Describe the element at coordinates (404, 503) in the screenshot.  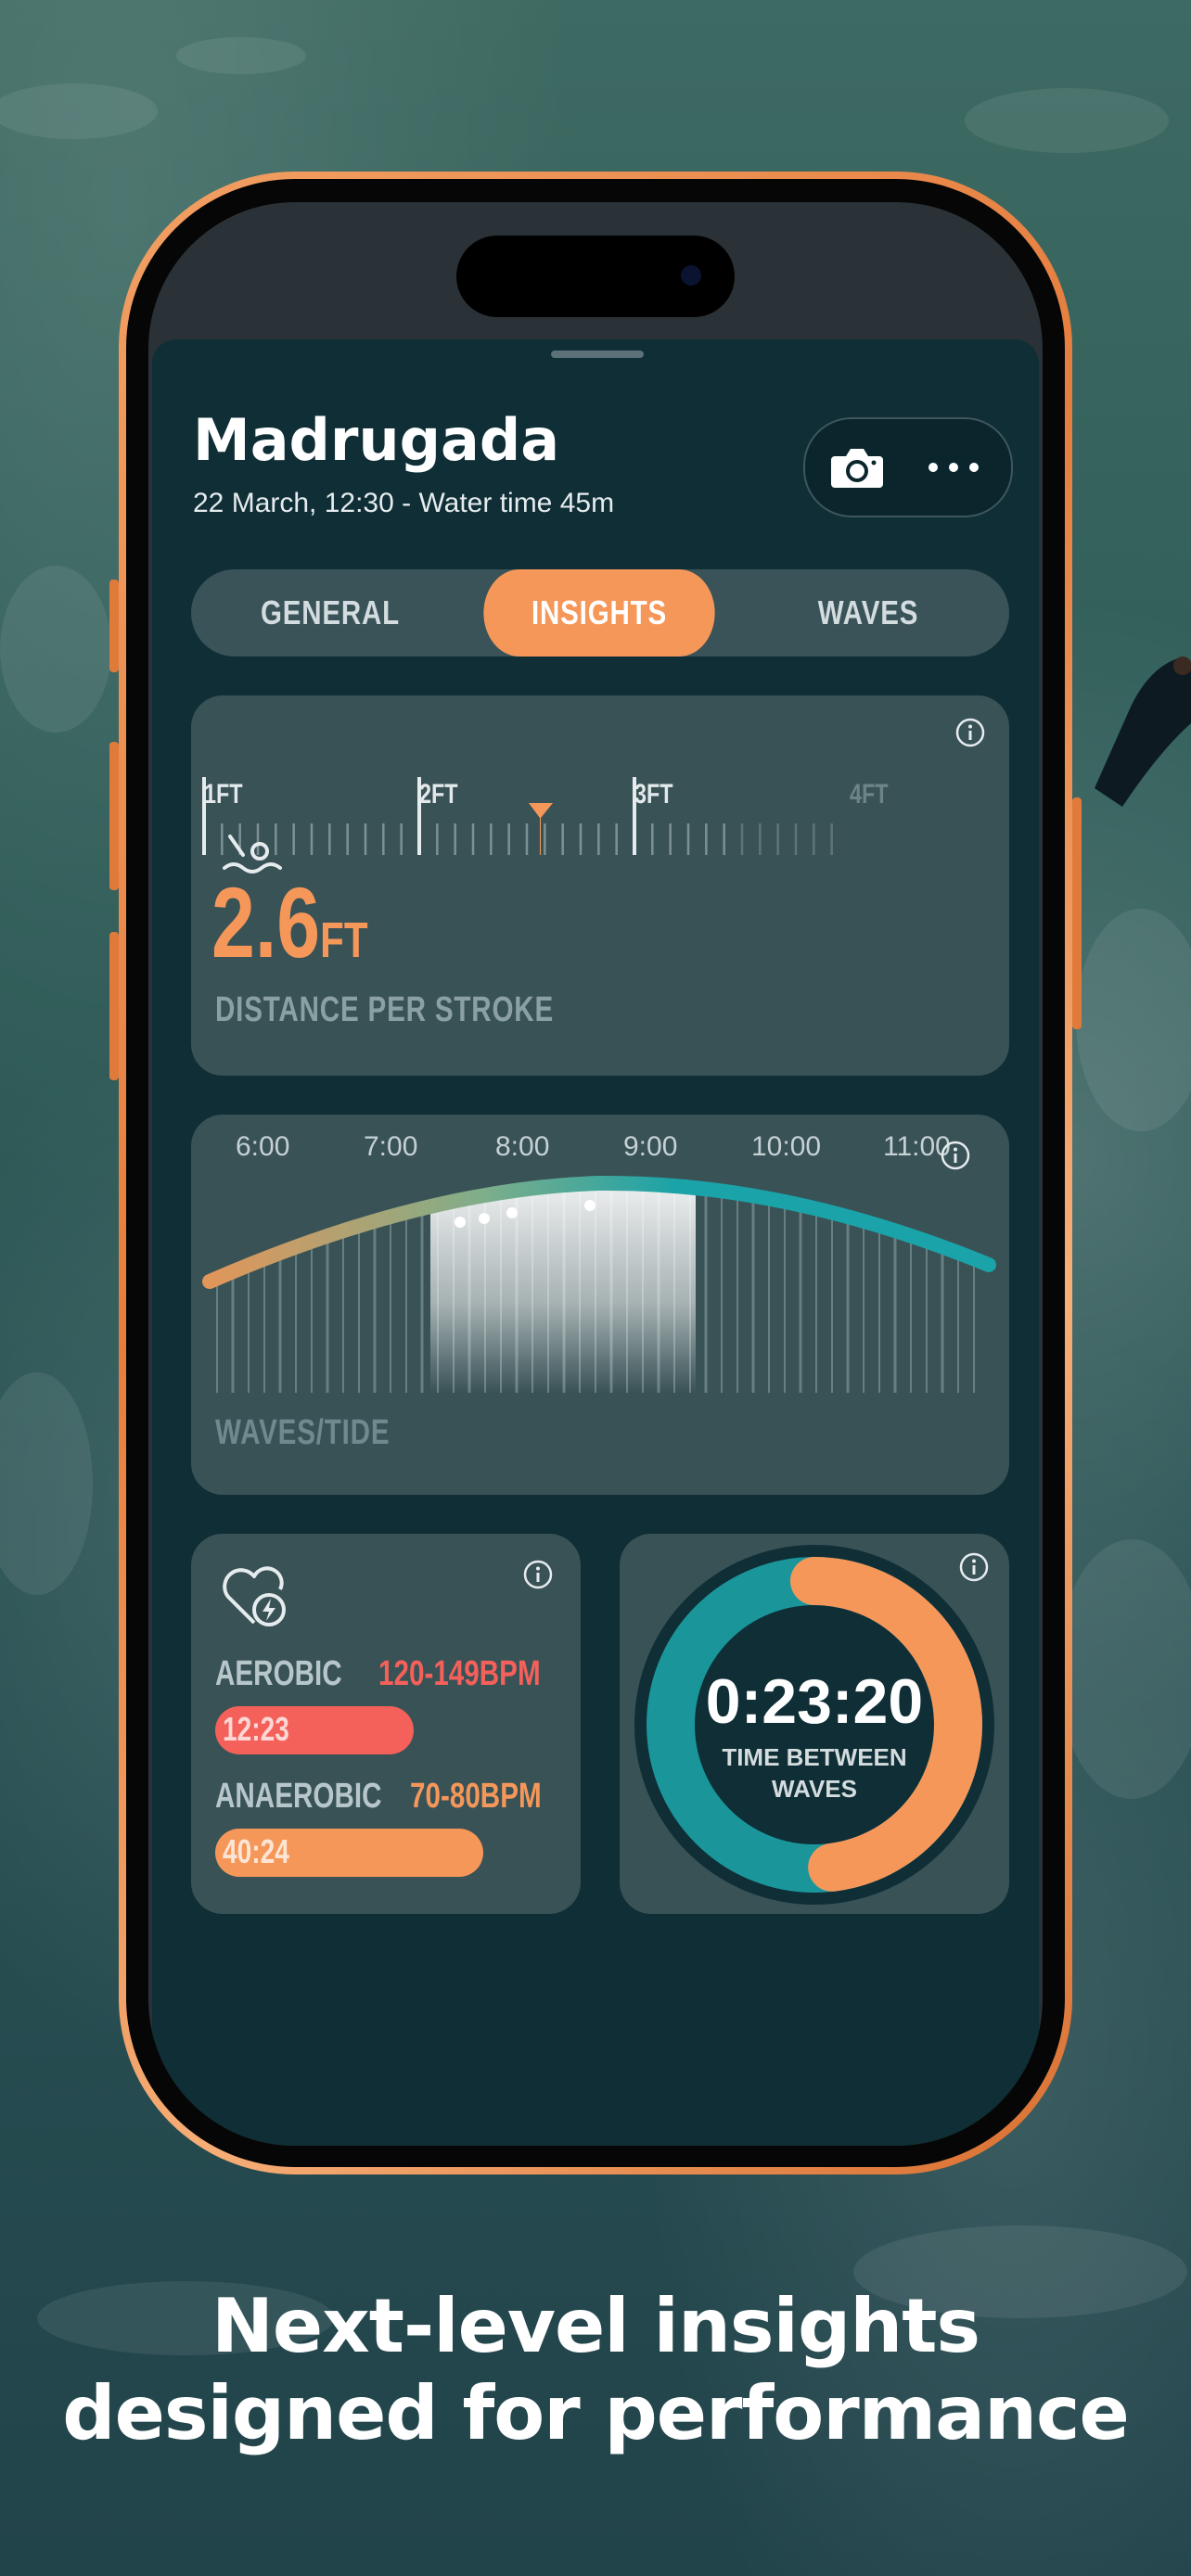
I see `session-subtitle: 22 March, 12:30 - Water time 45m` at that location.